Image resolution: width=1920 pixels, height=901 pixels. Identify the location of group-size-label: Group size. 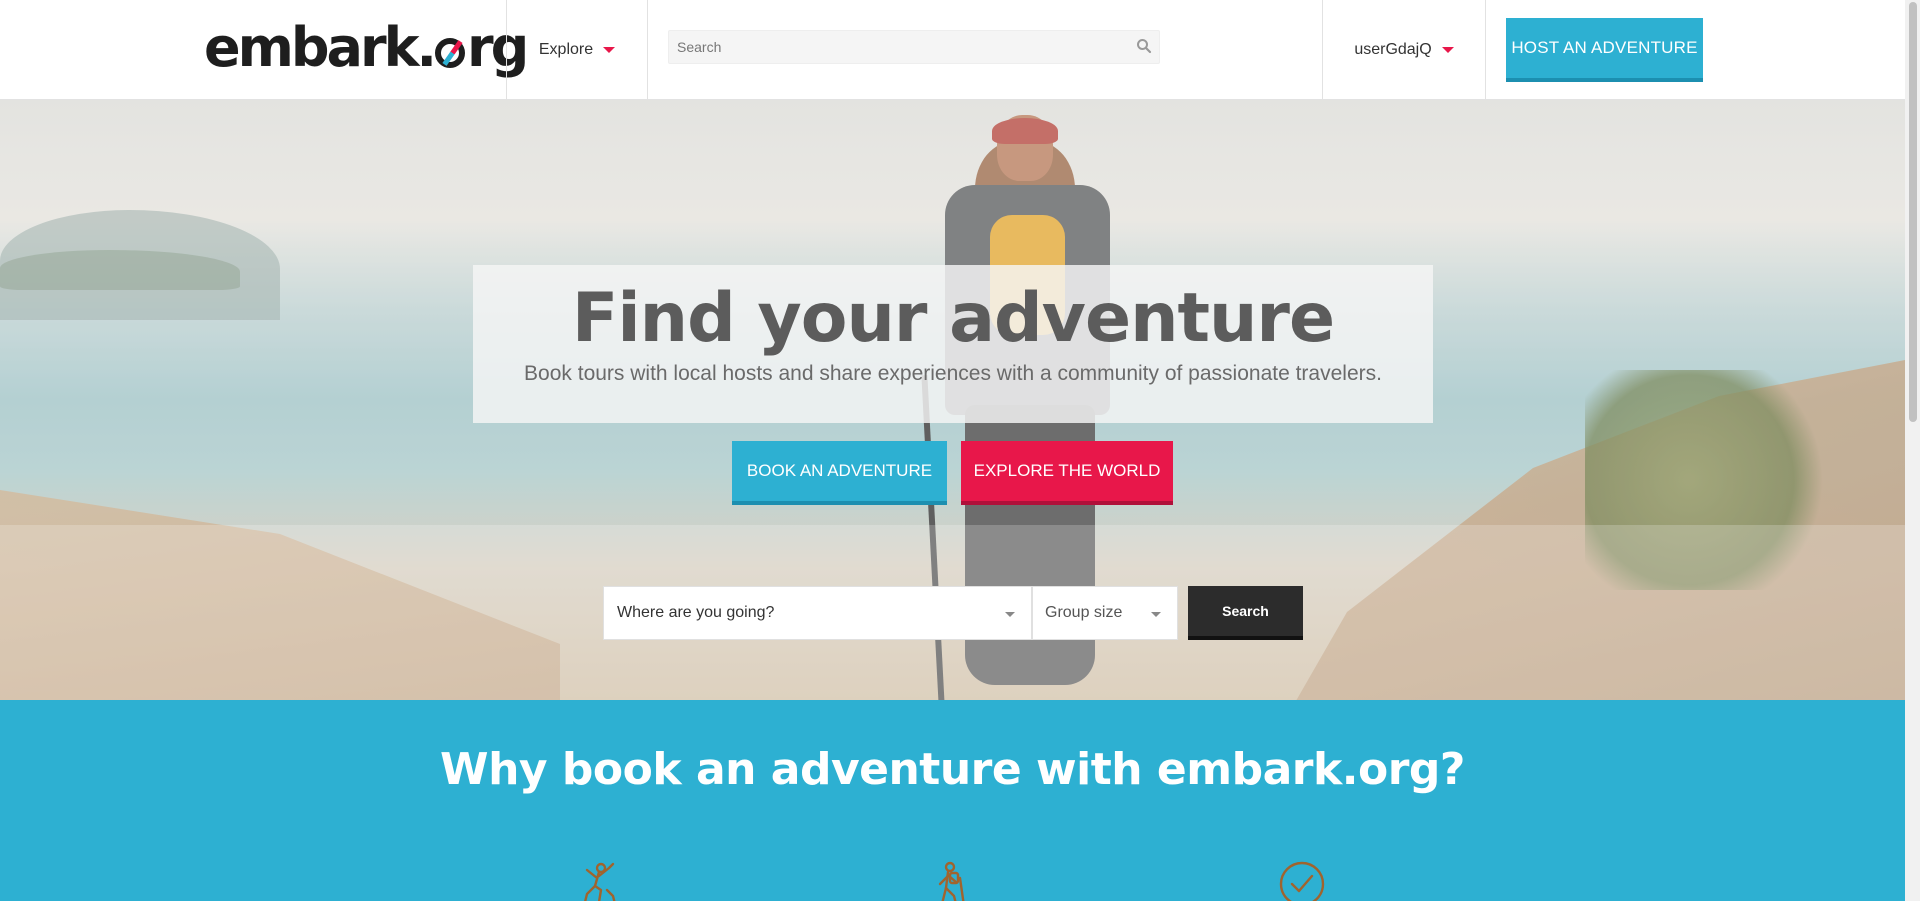
(1084, 612).